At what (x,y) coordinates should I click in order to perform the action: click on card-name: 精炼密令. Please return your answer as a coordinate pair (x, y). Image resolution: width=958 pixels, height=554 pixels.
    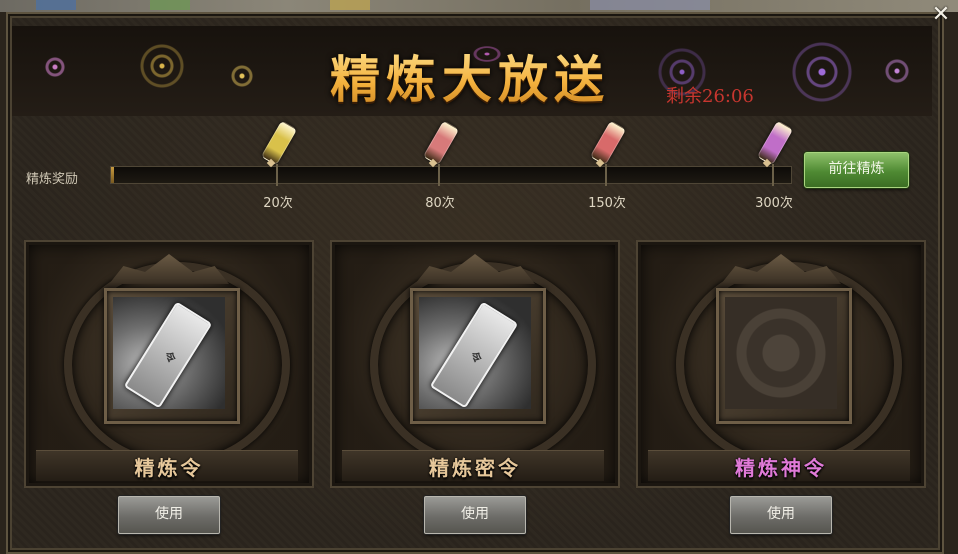
    Looking at the image, I should click on (475, 468).